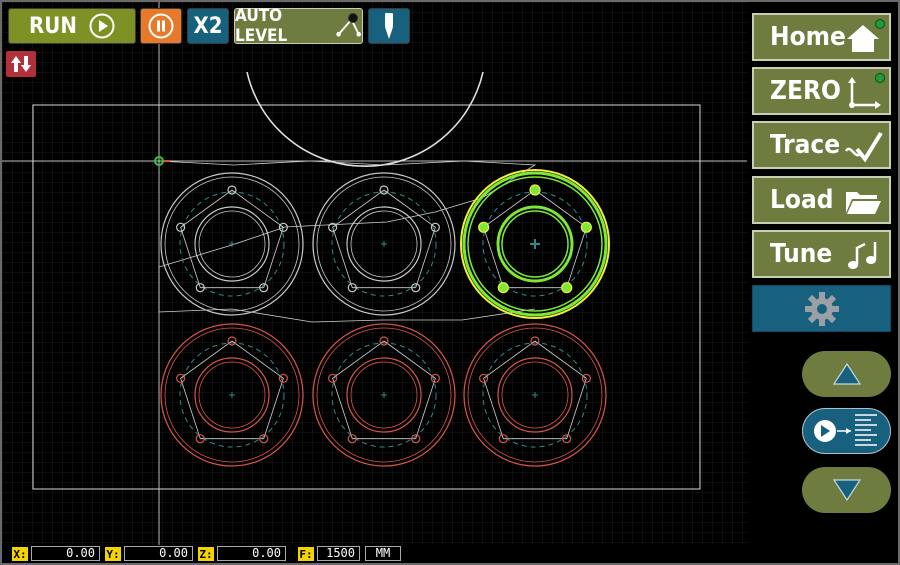  What do you see at coordinates (805, 91) in the screenshot?
I see `zero-label: ZERO` at bounding box center [805, 91].